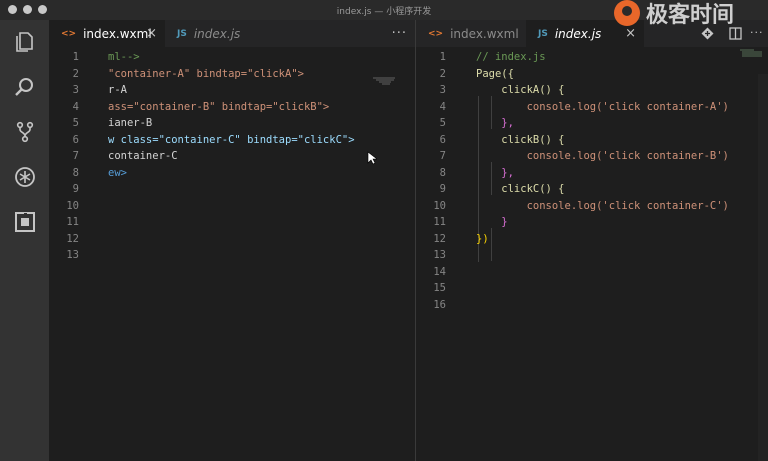 The width and height of the screenshot is (768, 461). What do you see at coordinates (213, 139) in the screenshot?
I see `code-line: 6w class="container-C" bindtap="clickC">` at bounding box center [213, 139].